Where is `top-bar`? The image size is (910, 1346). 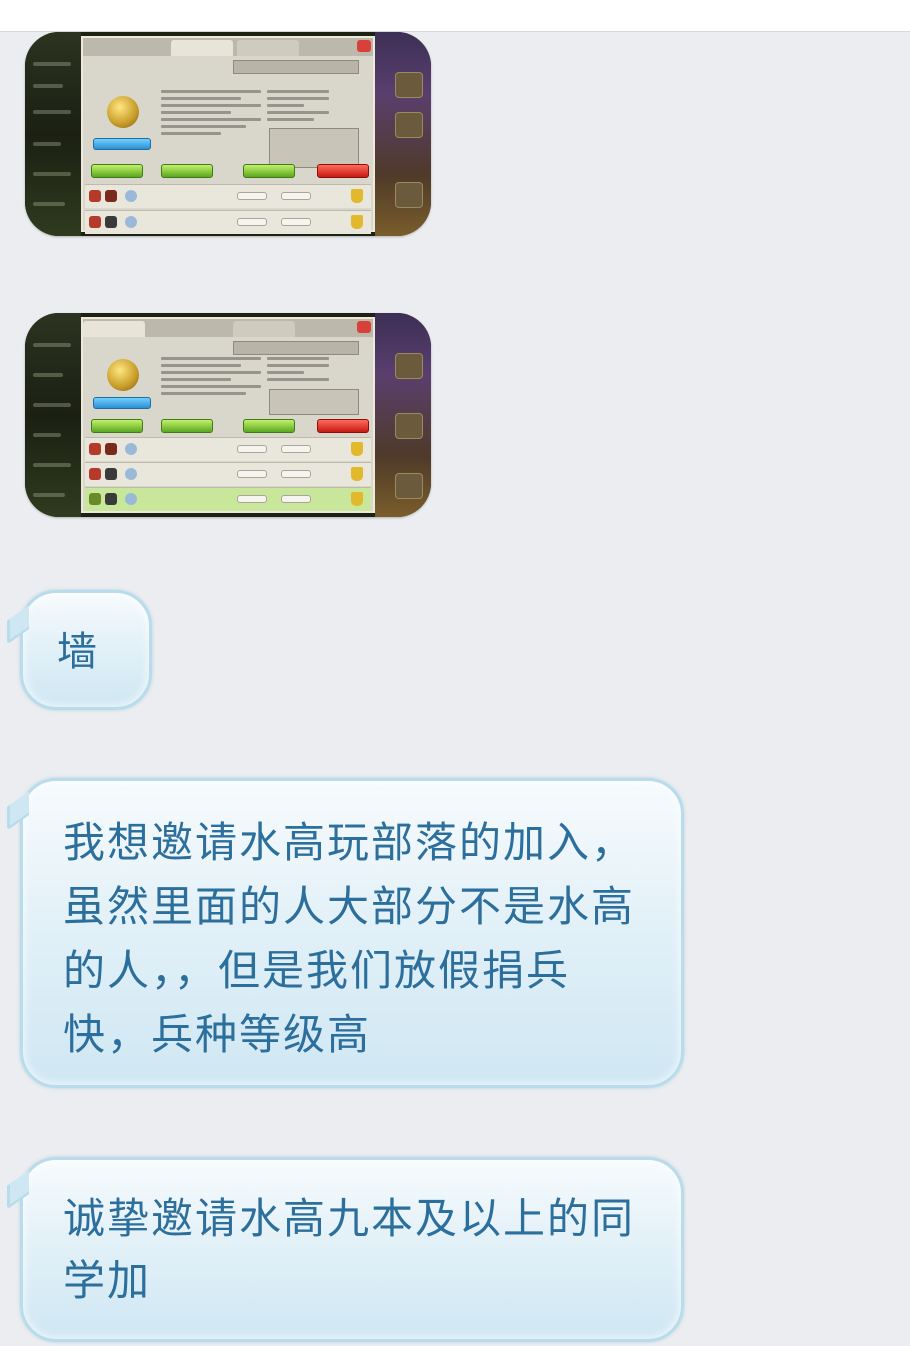
top-bar is located at coordinates (455, 16).